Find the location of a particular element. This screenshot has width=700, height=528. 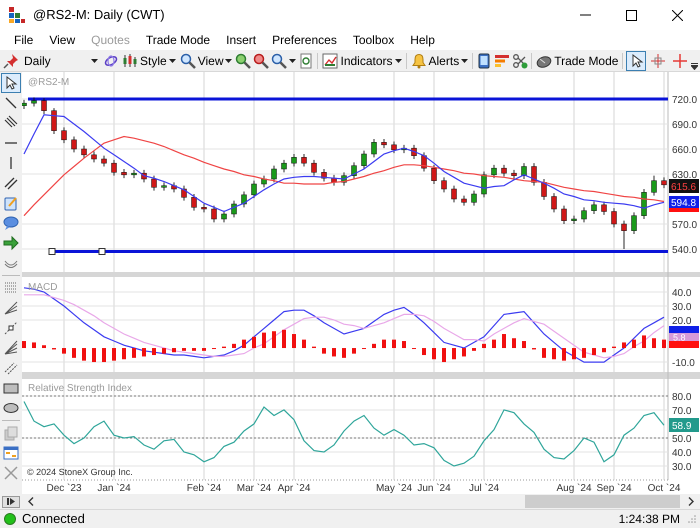

axis-label: 660.0 is located at coordinates (685, 150).